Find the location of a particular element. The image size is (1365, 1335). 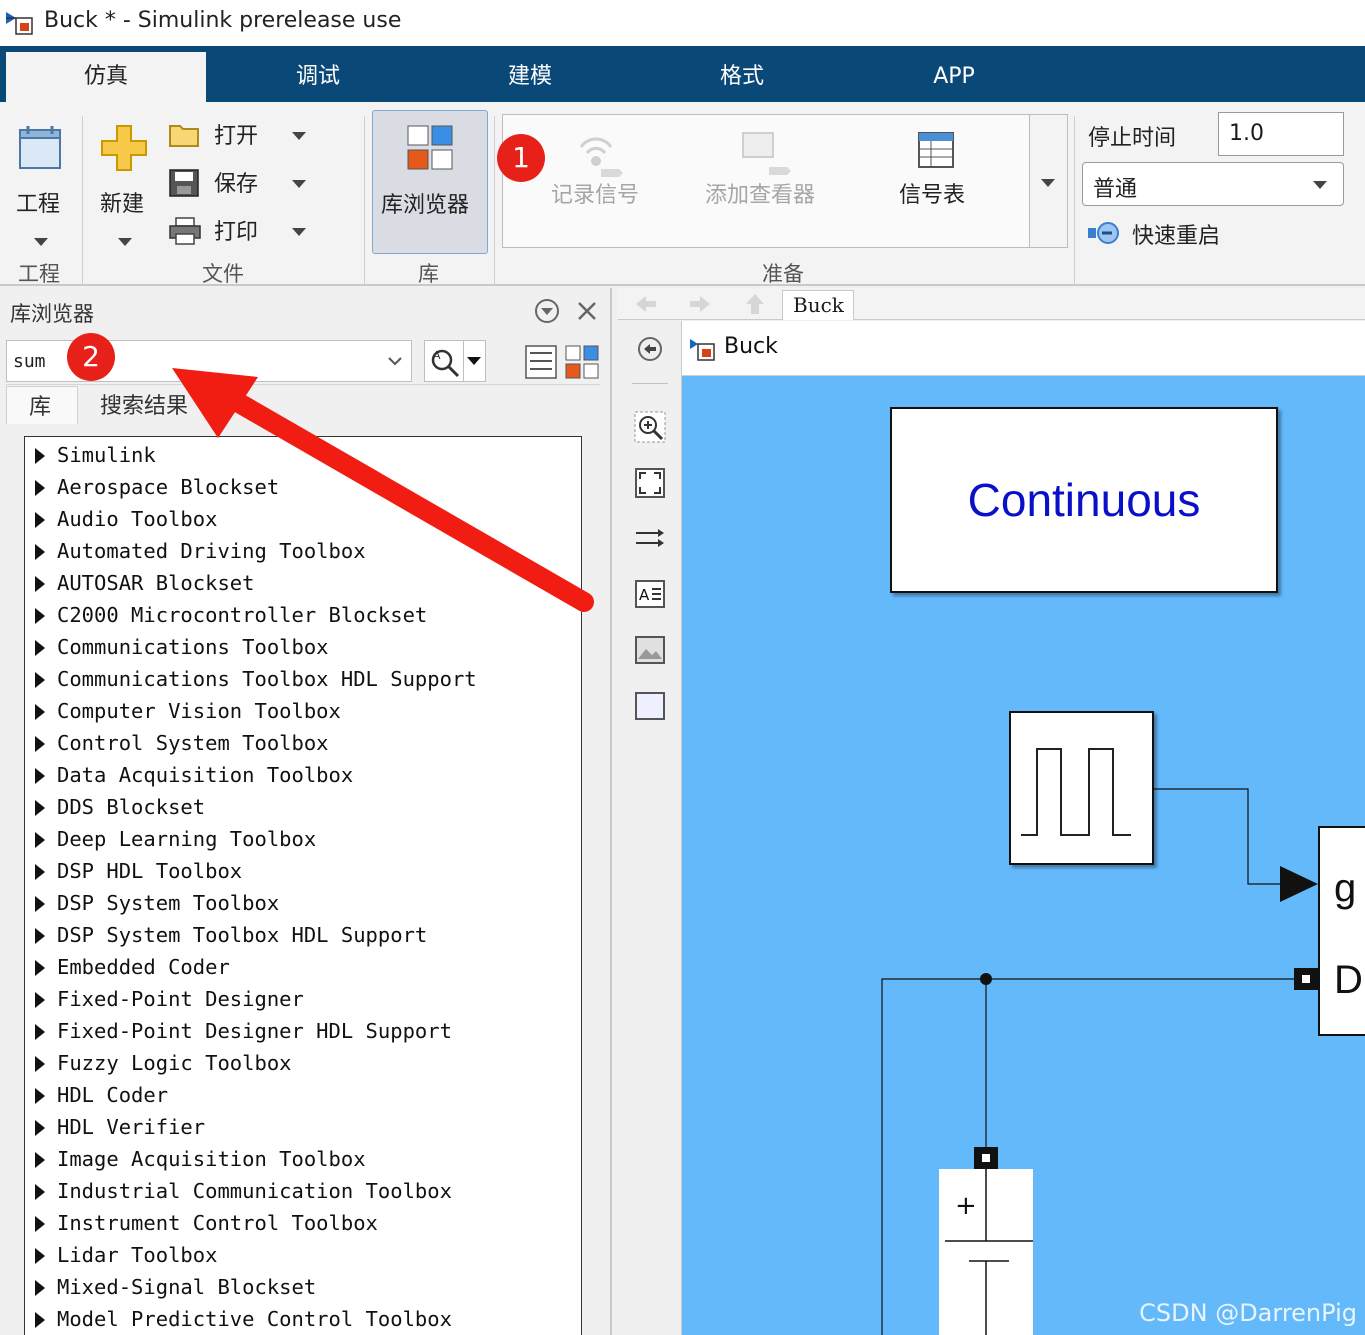

hide-explorer-icon is located at coordinates (650, 349).